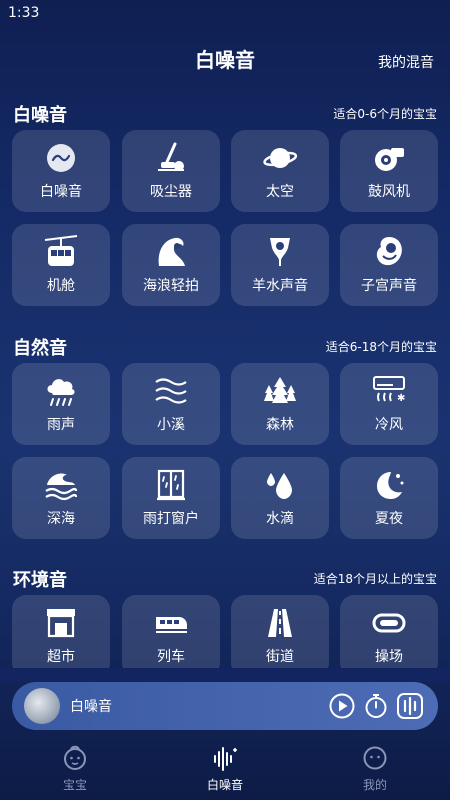  Describe the element at coordinates (171, 158) in the screenshot. I see `vacuum-icon` at that location.